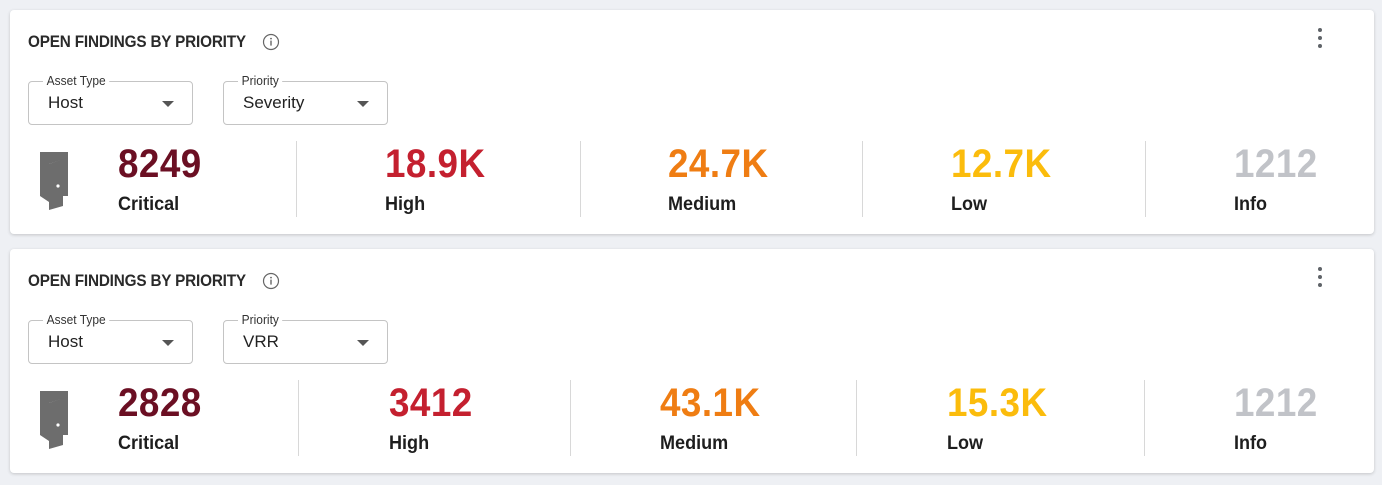 The image size is (1382, 485). What do you see at coordinates (718, 164) in the screenshot?
I see `stat-medium-value: 24.7K` at bounding box center [718, 164].